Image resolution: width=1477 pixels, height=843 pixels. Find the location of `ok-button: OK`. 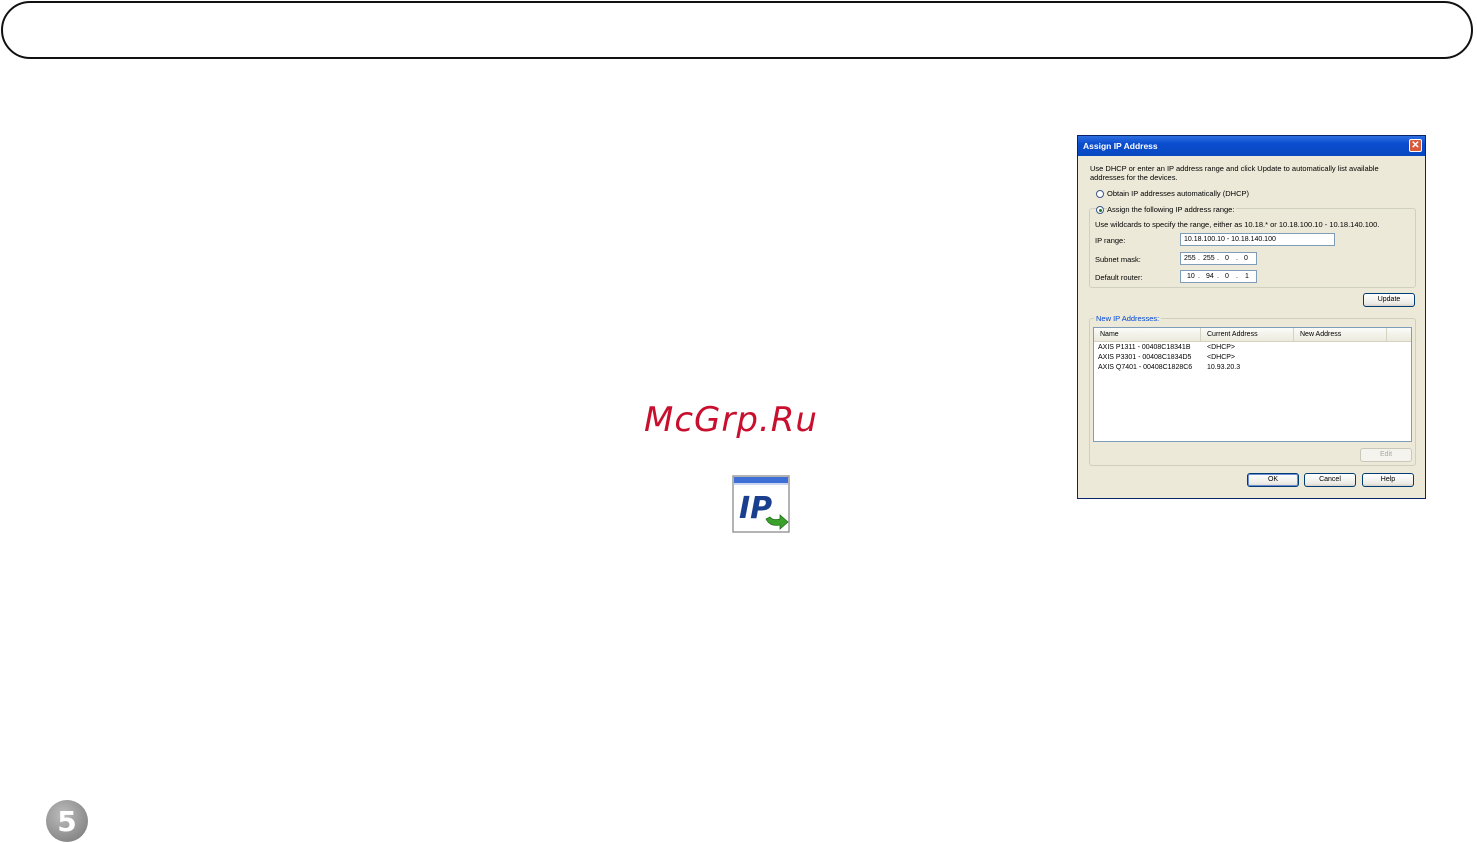

ok-button: OK is located at coordinates (1273, 480).